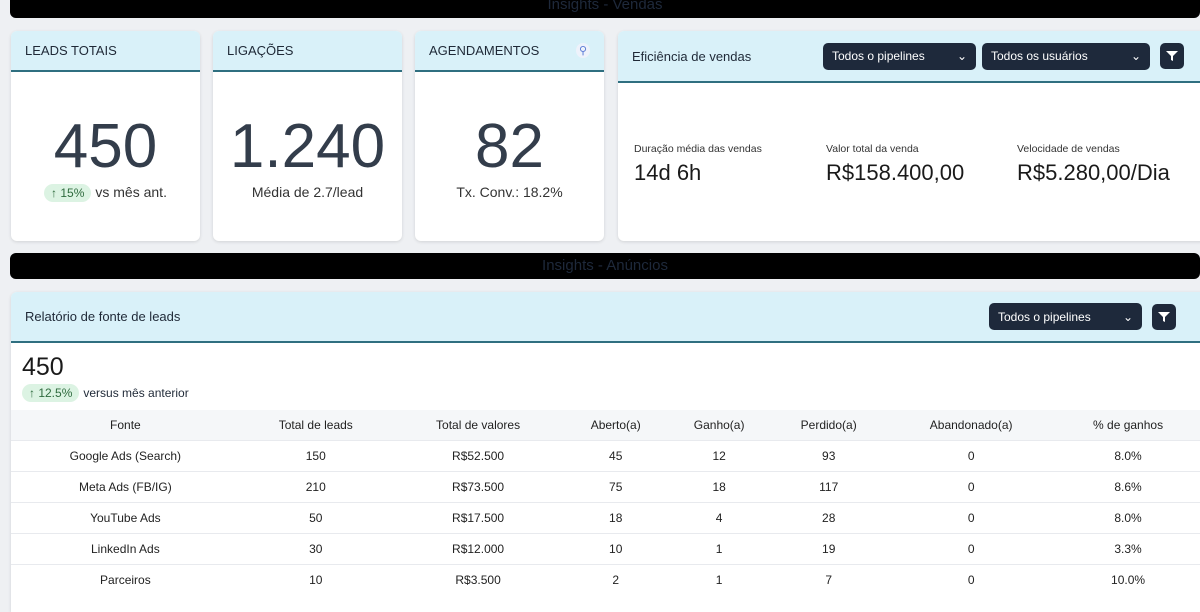 This screenshot has width=1200, height=612. What do you see at coordinates (582, 50) in the screenshot?
I see `pin-icon: ⚲` at bounding box center [582, 50].